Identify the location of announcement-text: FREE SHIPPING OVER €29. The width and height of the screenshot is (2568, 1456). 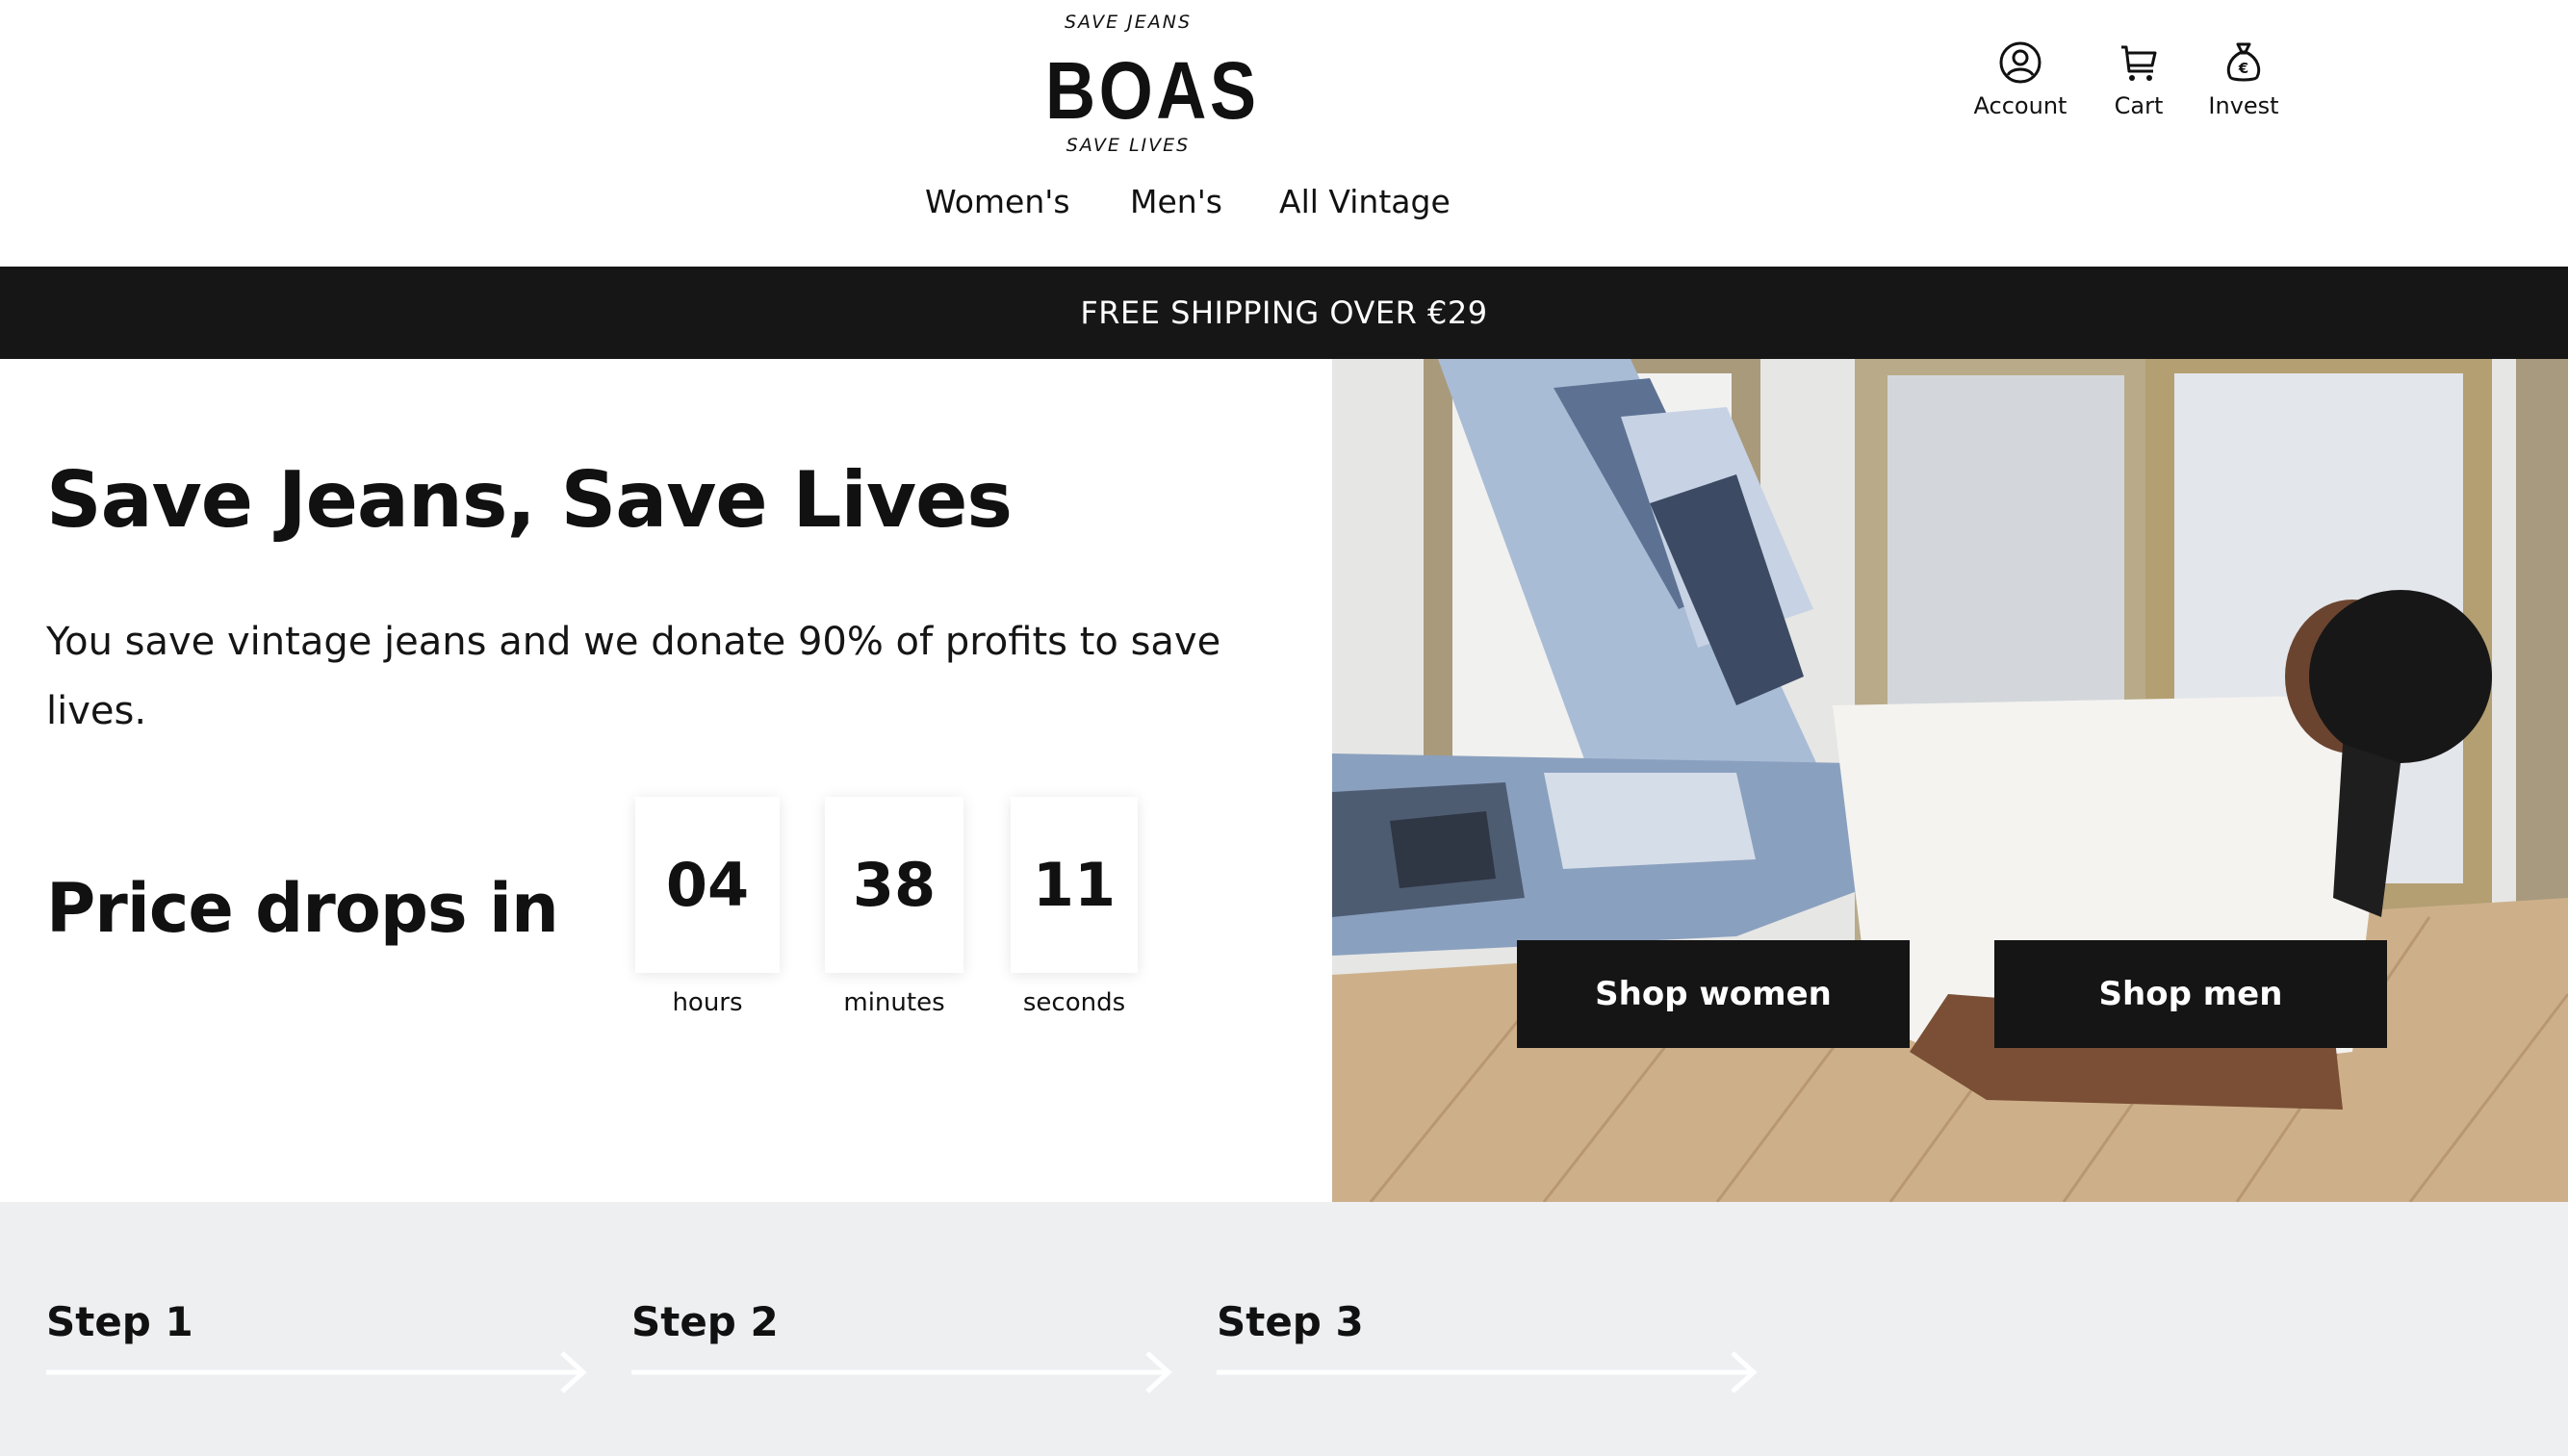
(1284, 312).